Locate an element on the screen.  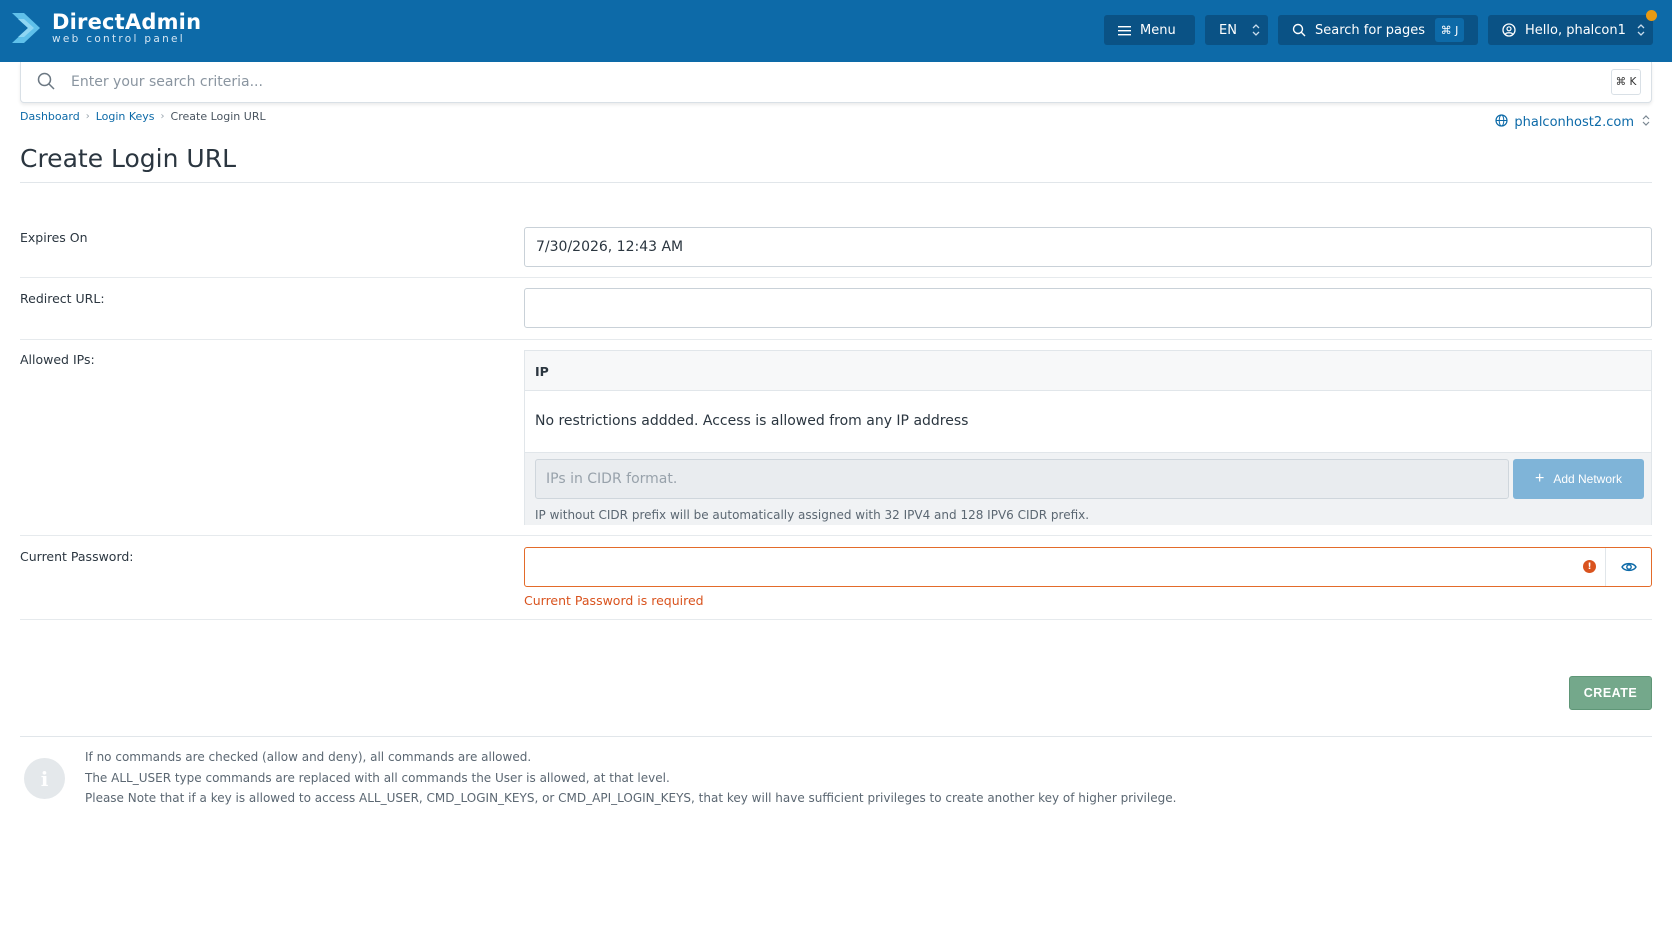
ip-column-header: IP is located at coordinates (1088, 371).